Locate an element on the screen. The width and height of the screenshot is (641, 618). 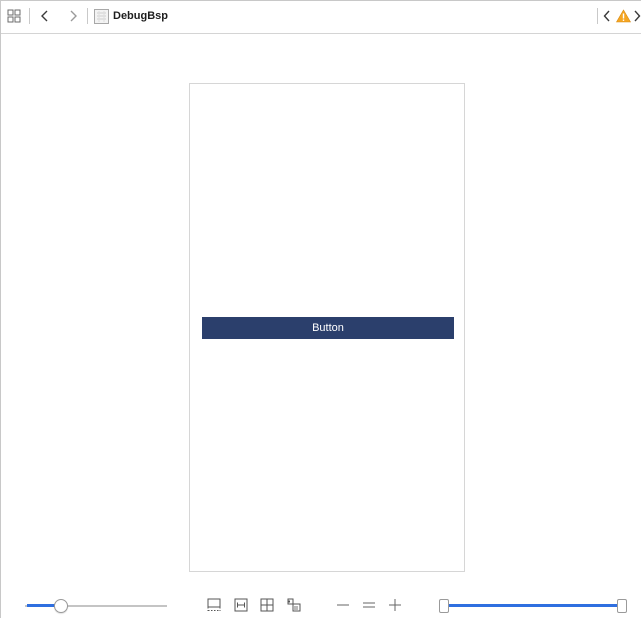
embed-in-icon is located at coordinates (214, 605).